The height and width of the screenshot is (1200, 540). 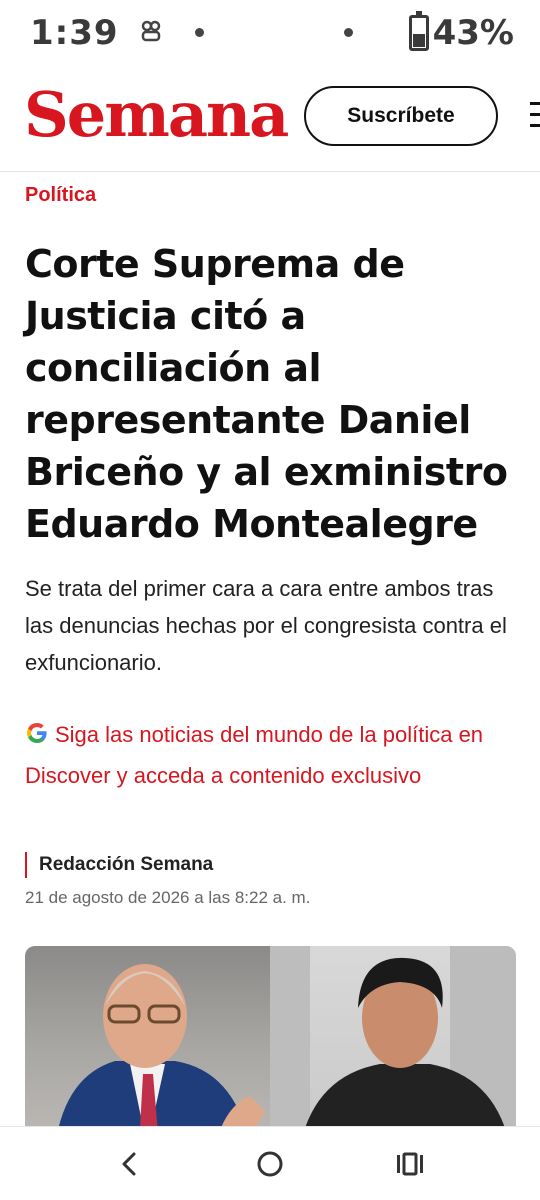 I want to click on notification-dot-icon, so click(x=199, y=33).